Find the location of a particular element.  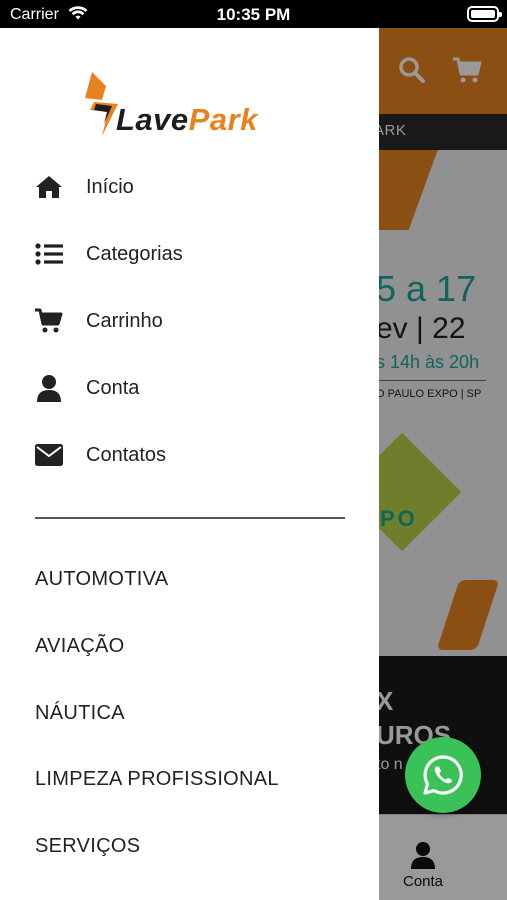

lavepark-logo: LavePark is located at coordinates (190, 105).